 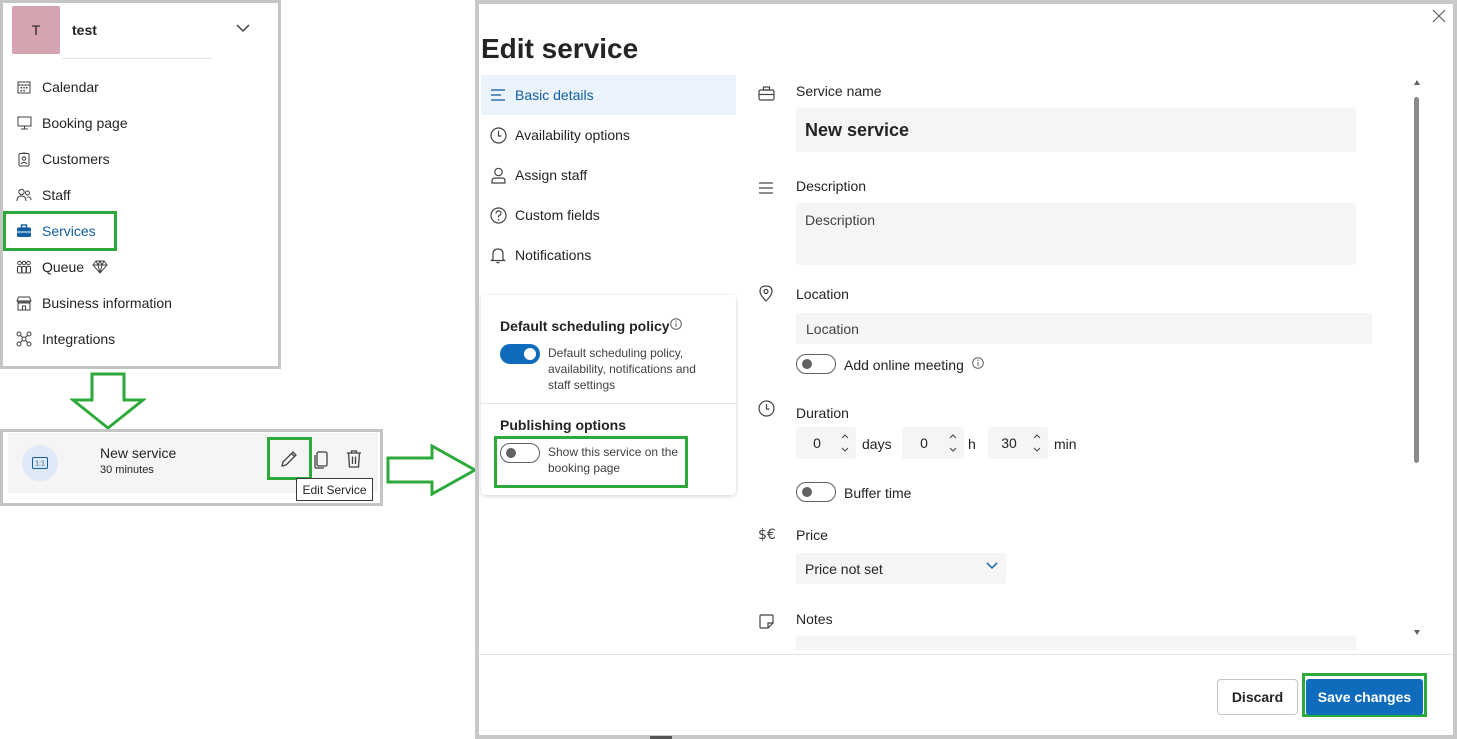 I want to click on briefcase-icon, so click(x=766, y=93).